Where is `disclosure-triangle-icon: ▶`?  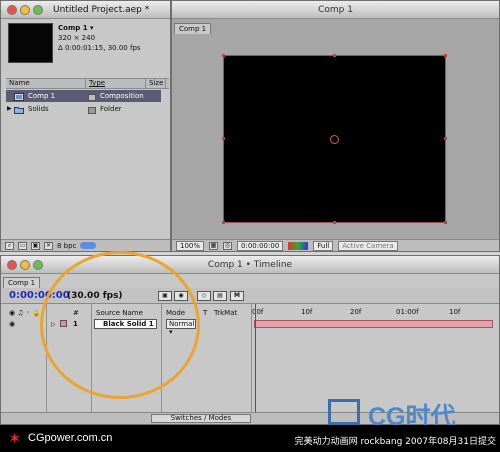 disclosure-triangle-icon: ▶ is located at coordinates (9, 108).